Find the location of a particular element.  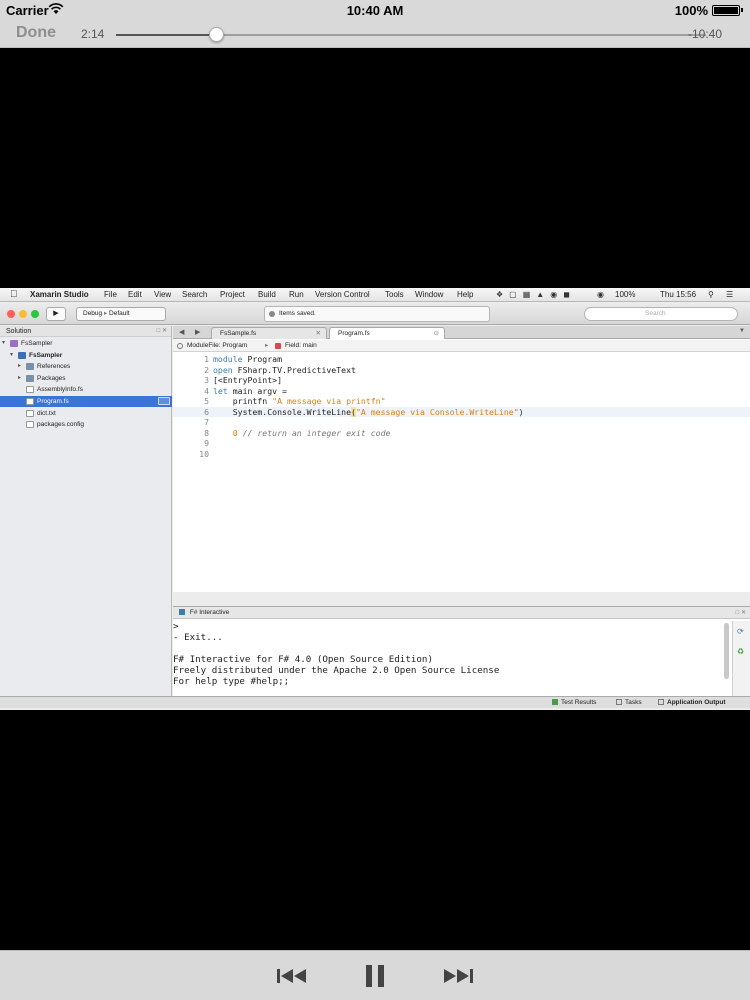

run-button: ▶ is located at coordinates (56, 314).